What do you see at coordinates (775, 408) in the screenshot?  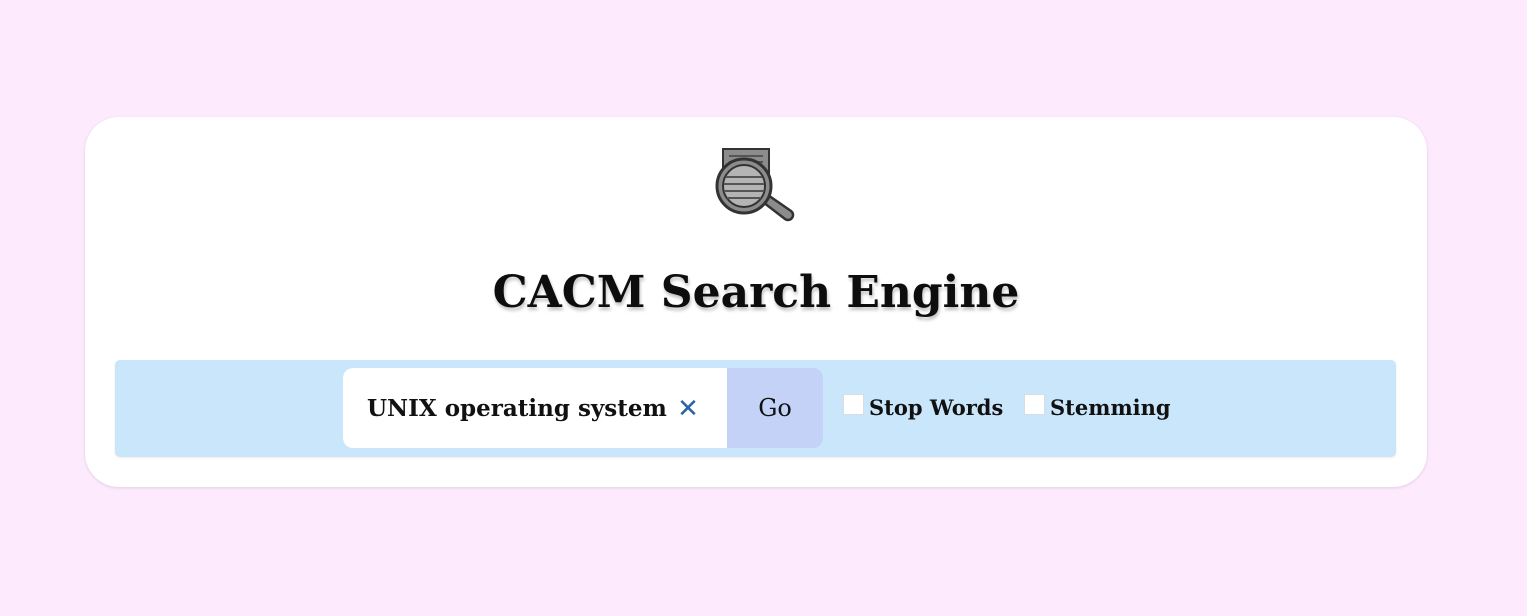 I see `go-button: Go` at bounding box center [775, 408].